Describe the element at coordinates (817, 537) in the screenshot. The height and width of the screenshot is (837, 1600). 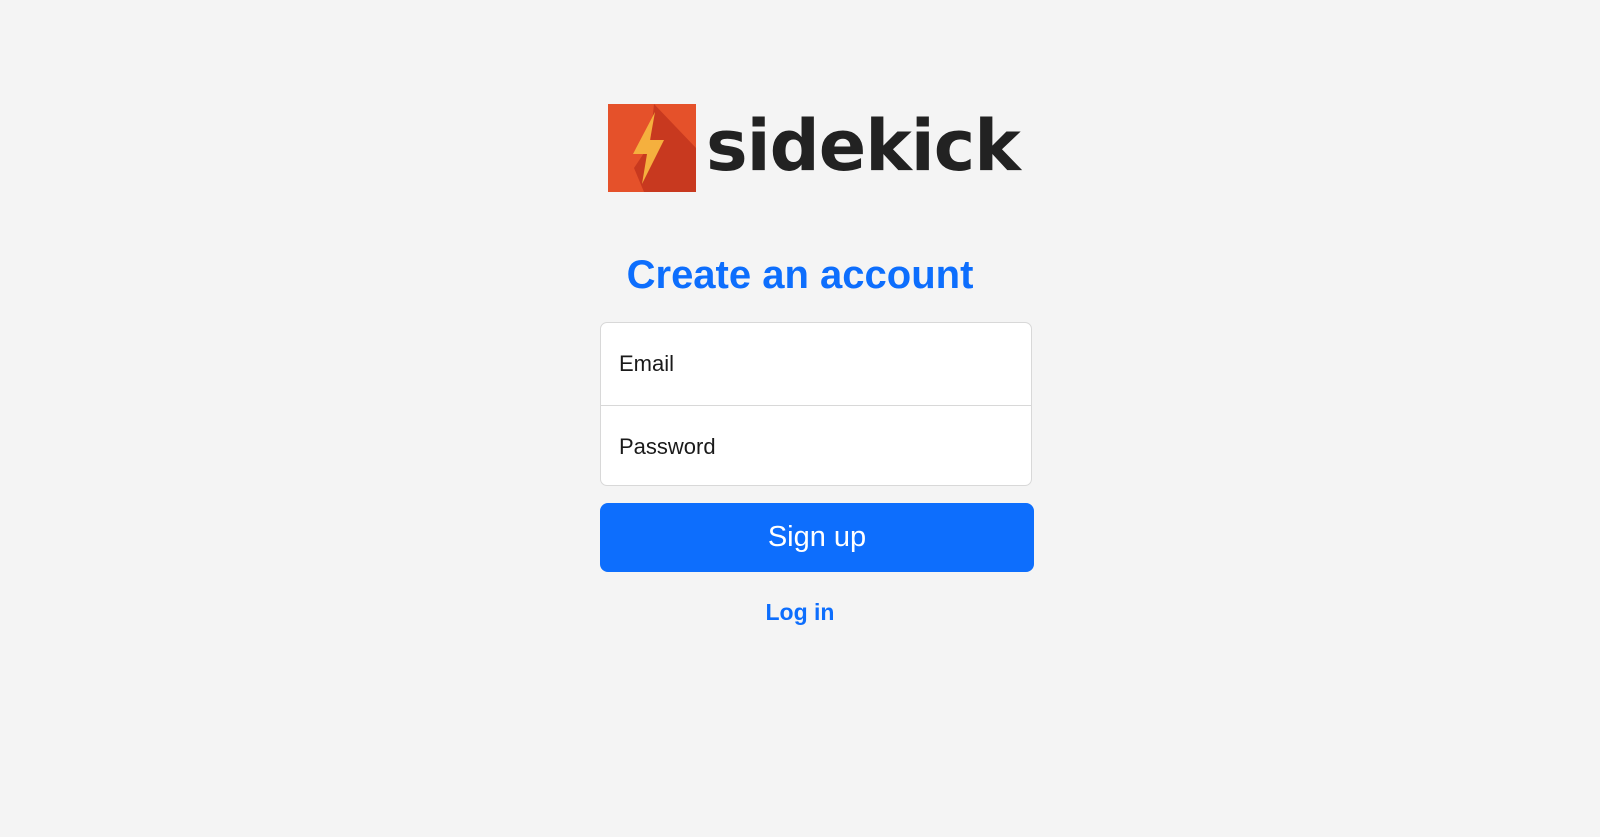
I see `sign-up-button: Sign up` at that location.